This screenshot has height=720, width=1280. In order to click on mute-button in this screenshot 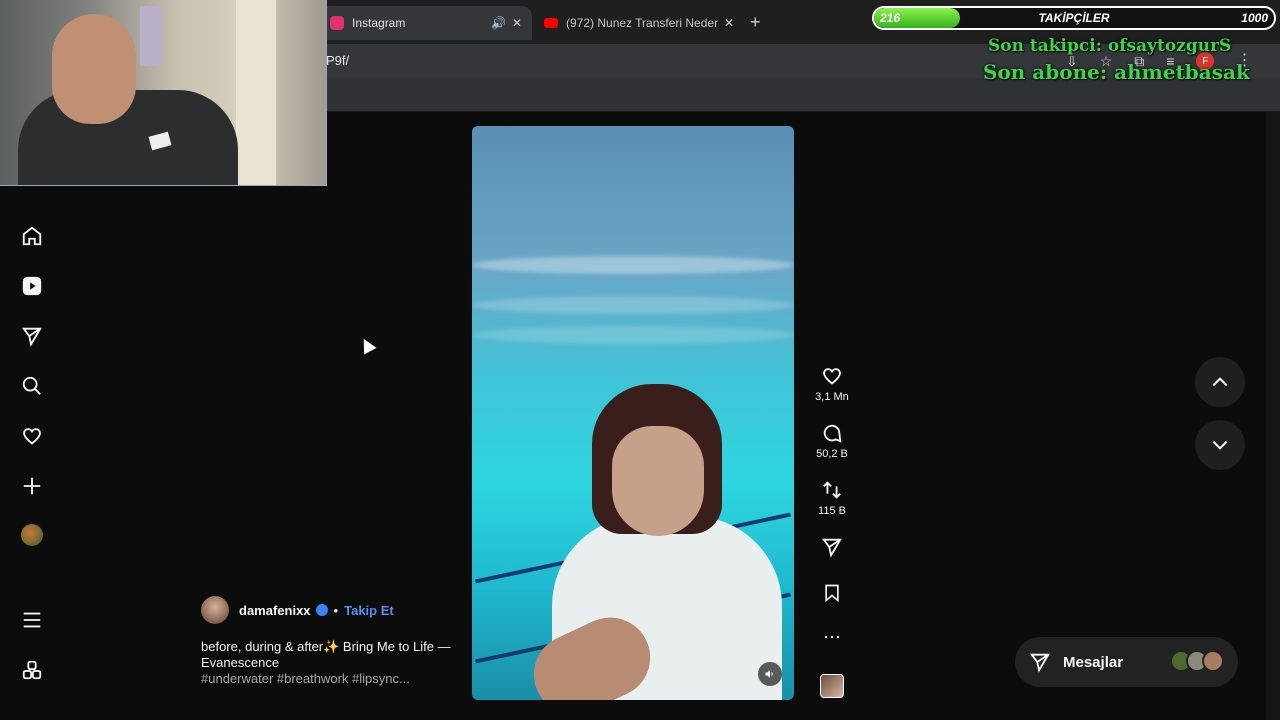, I will do `click(770, 674)`.